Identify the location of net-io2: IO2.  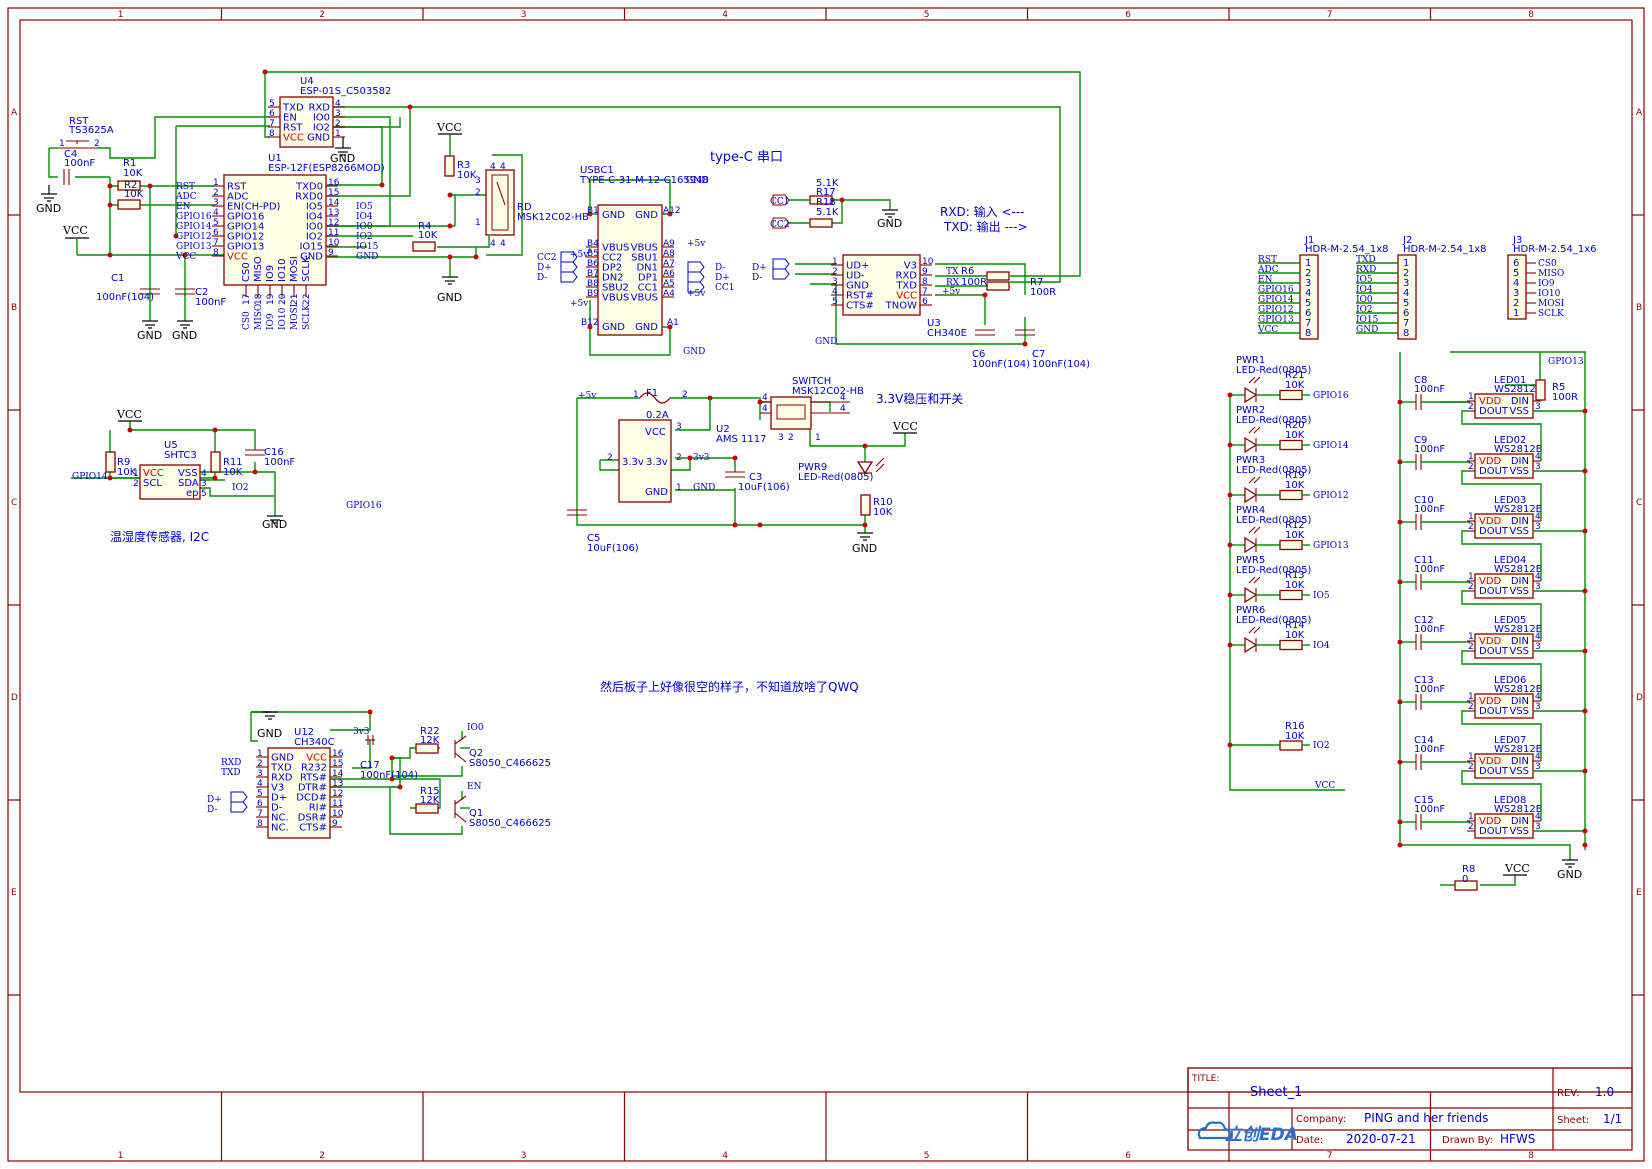
(240, 488).